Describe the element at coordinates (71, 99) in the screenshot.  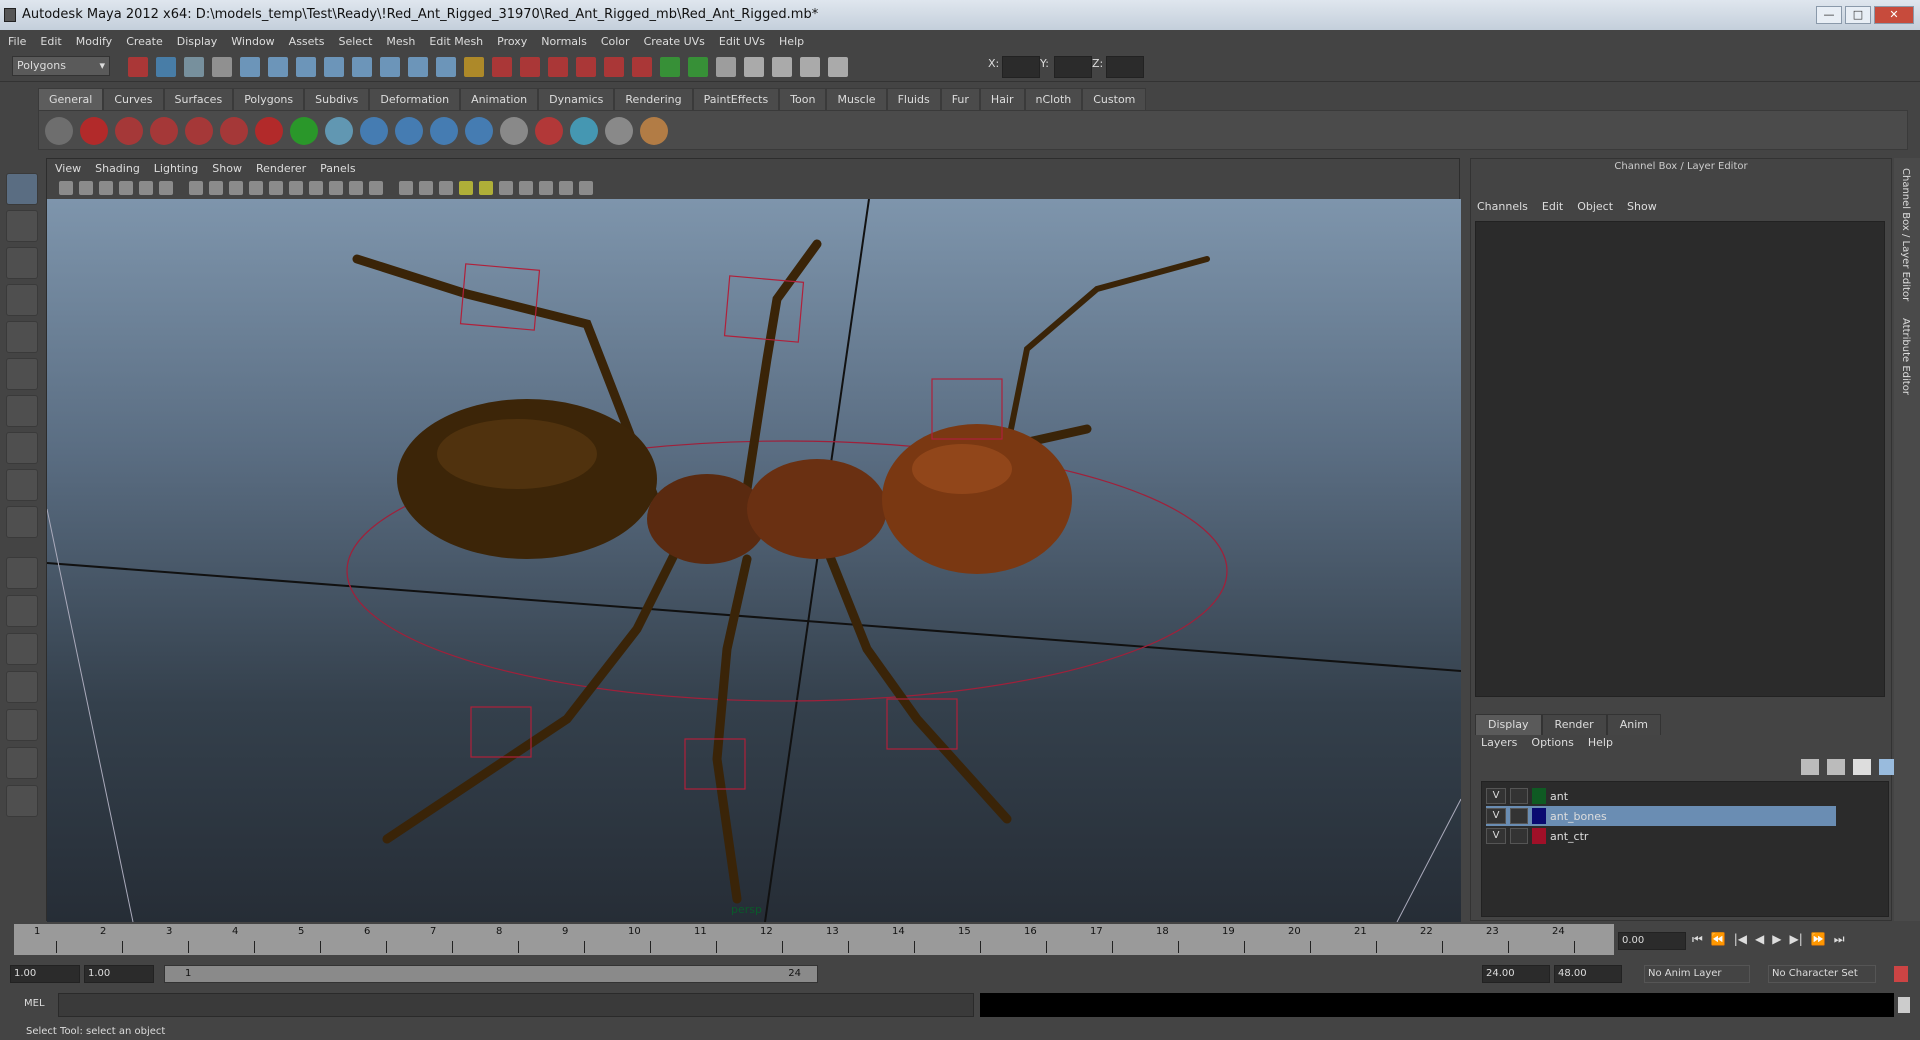
I see `shelf-tab-general: General` at that location.